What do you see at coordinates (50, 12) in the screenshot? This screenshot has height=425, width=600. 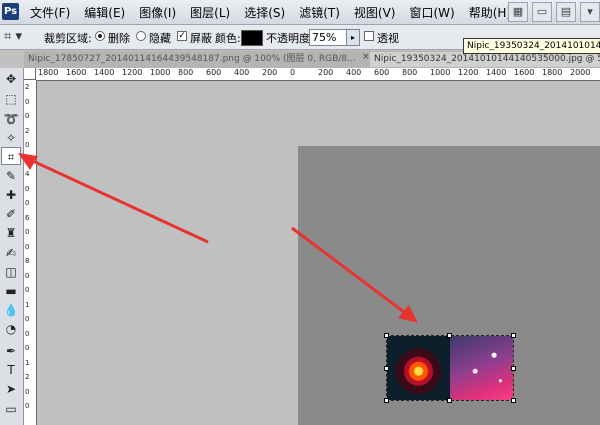 I see `menu-file: 文件(F)` at bounding box center [50, 12].